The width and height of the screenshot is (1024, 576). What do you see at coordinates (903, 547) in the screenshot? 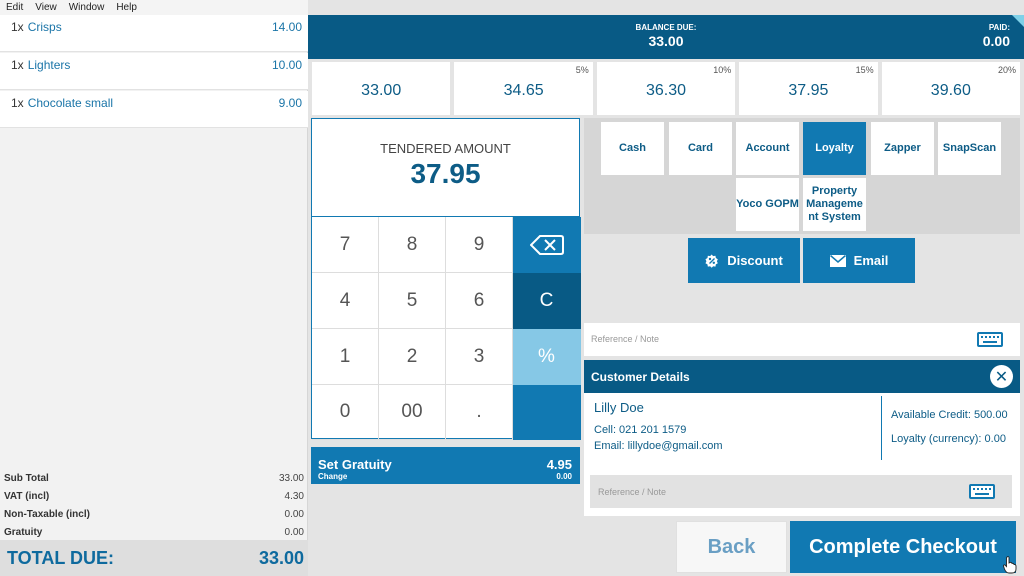
I see `complete-checkout-button: Complete Checkout` at bounding box center [903, 547].